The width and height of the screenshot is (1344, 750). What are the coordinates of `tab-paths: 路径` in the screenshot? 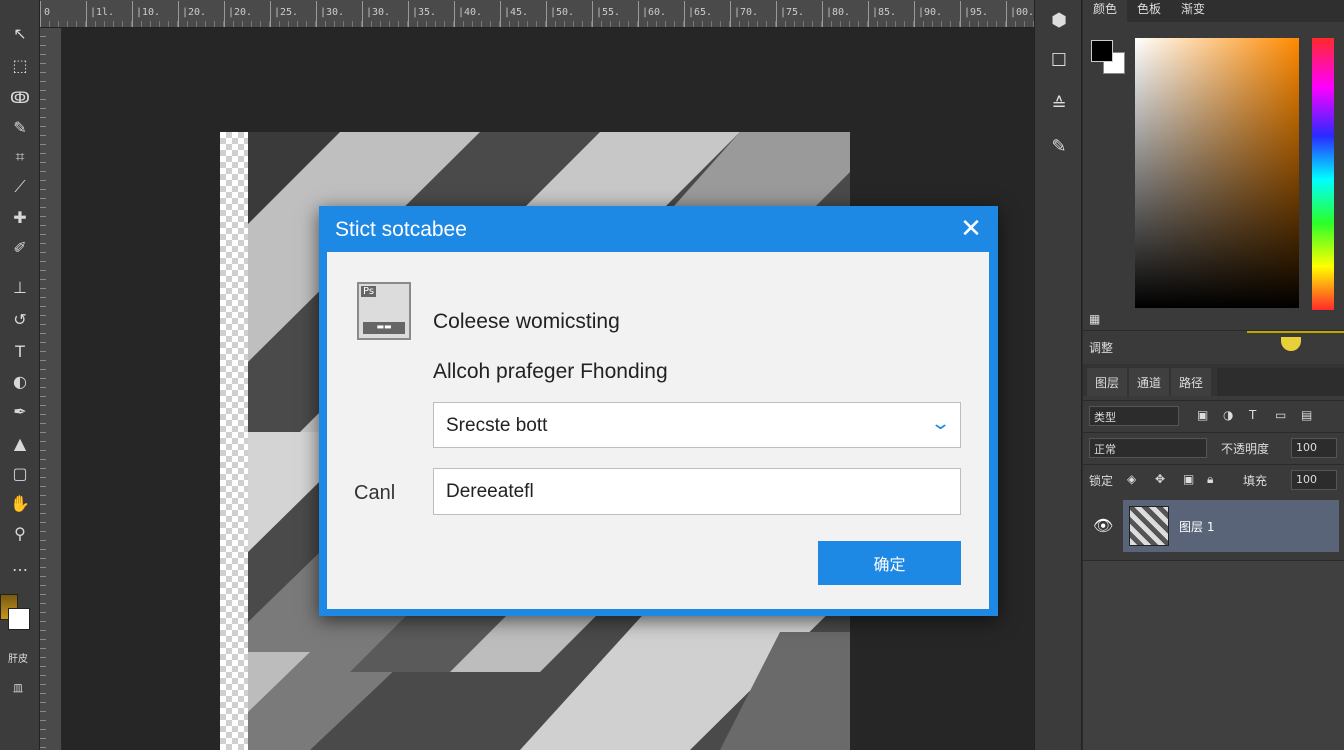 It's located at (1191, 382).